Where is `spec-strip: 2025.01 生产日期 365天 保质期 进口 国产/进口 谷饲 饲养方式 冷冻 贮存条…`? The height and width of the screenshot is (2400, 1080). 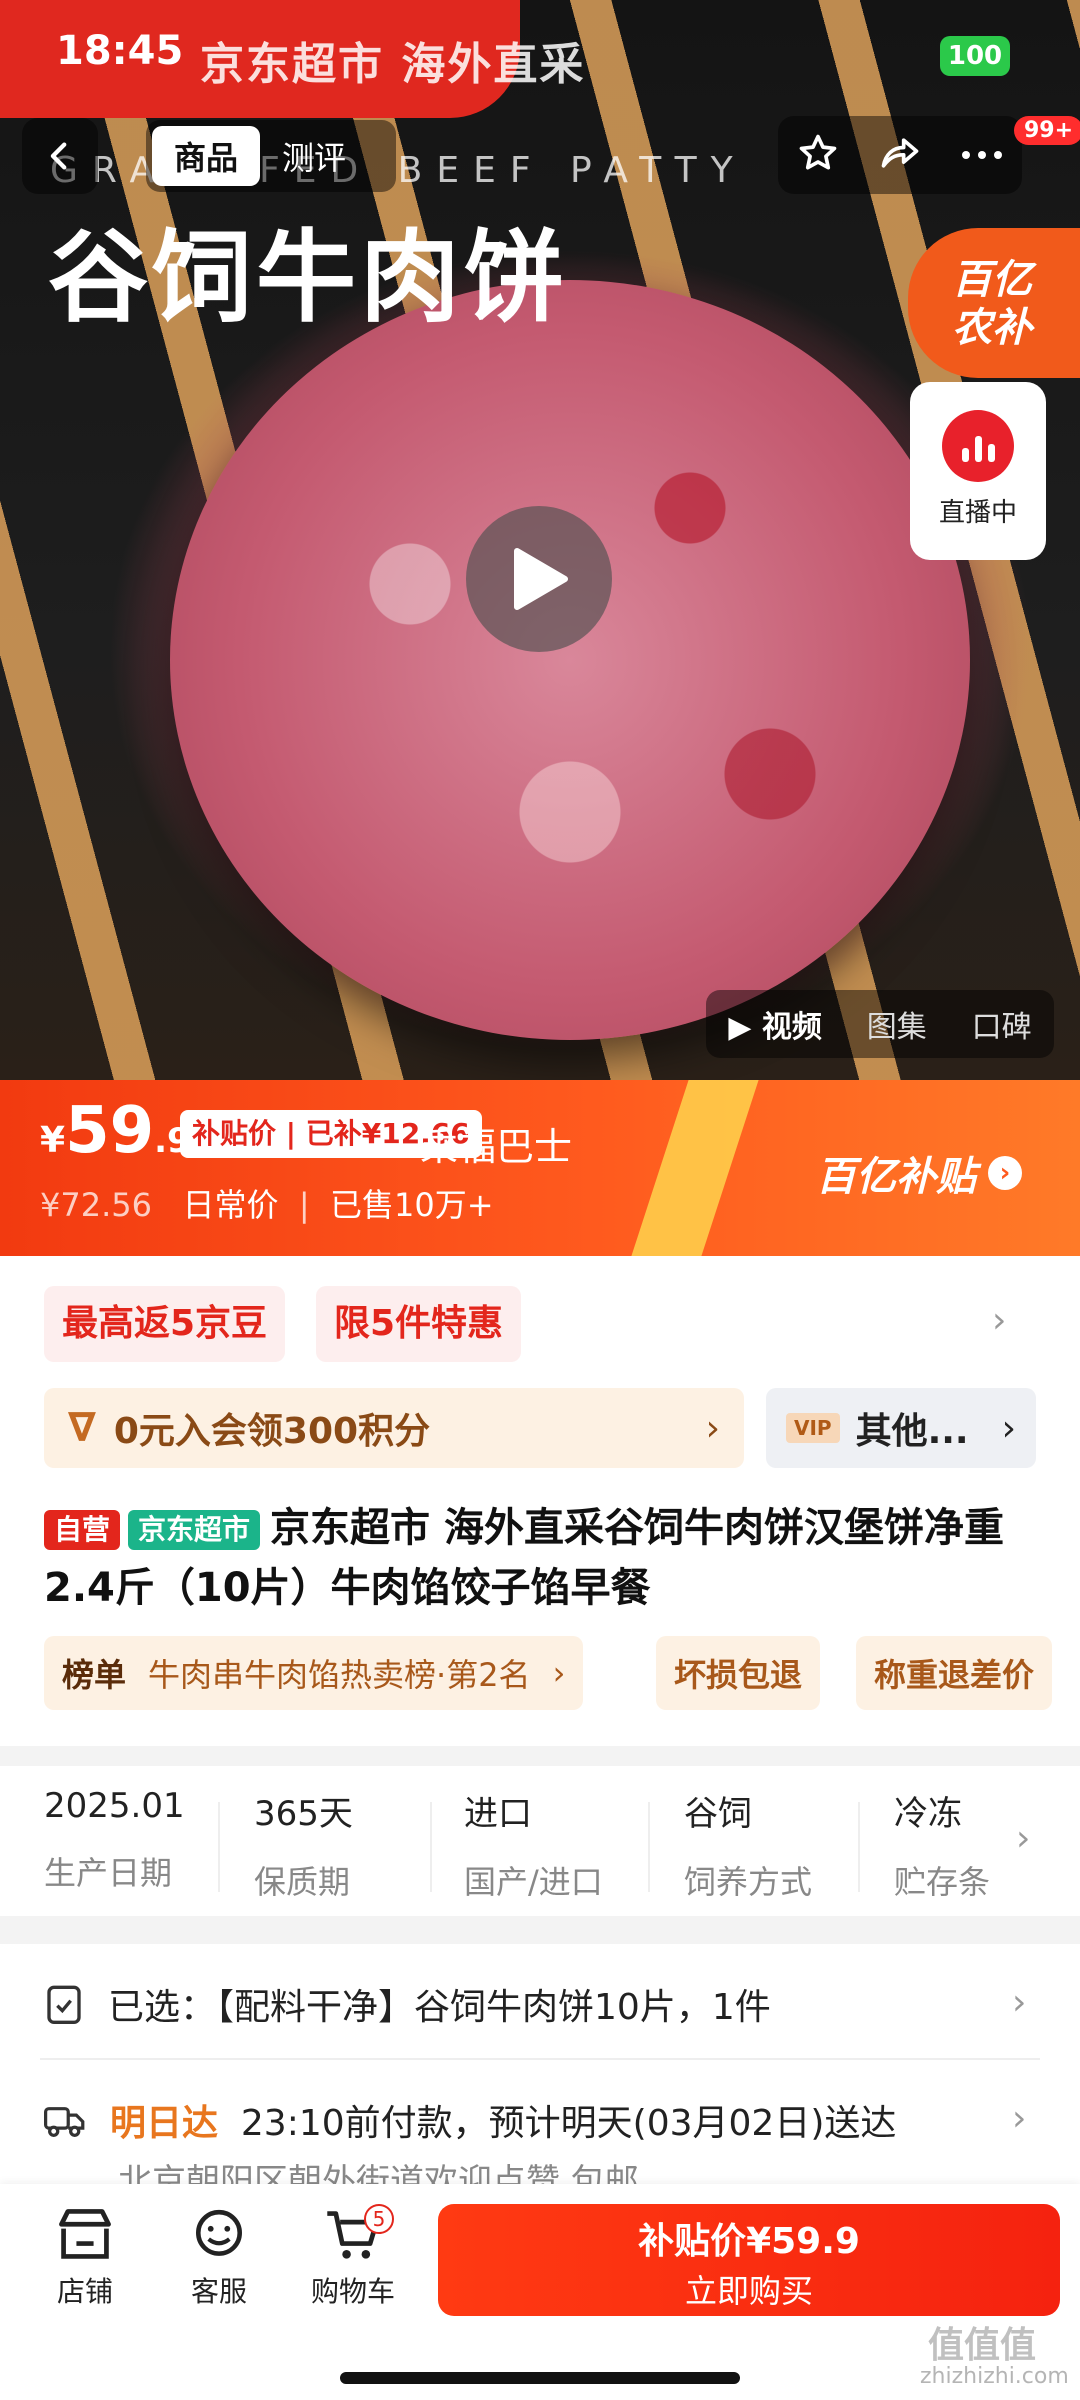
spec-strip: 2025.01 生产日期 365天 保质期 进口 国产/进口 谷饲 饲养方式 冷冻 贮存条… is located at coordinates (540, 1841).